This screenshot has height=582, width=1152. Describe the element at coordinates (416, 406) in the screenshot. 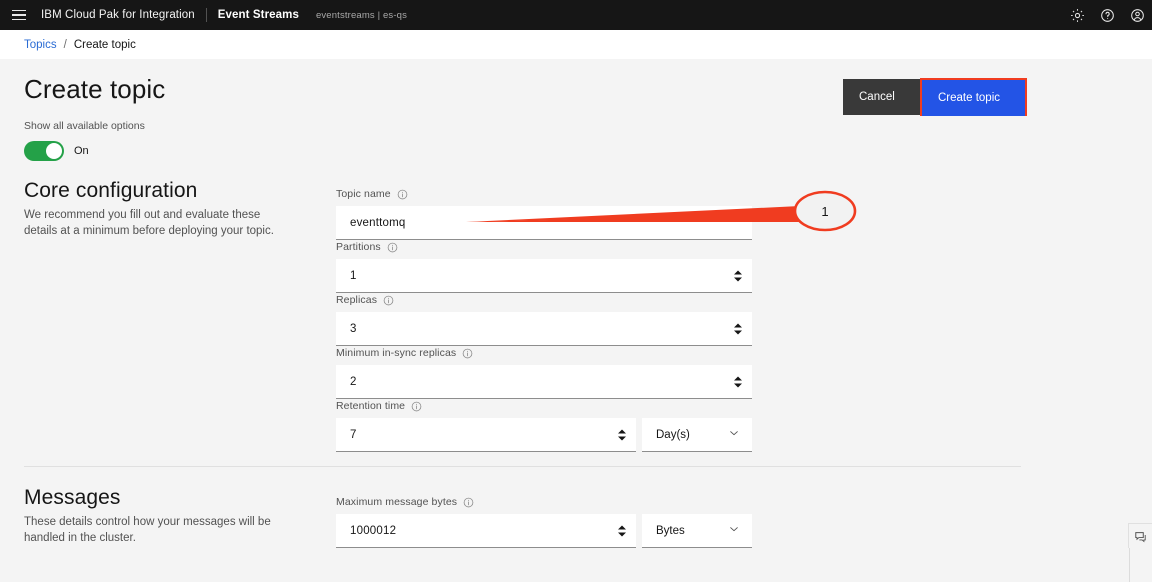

I see `retention-time-info-icon` at that location.